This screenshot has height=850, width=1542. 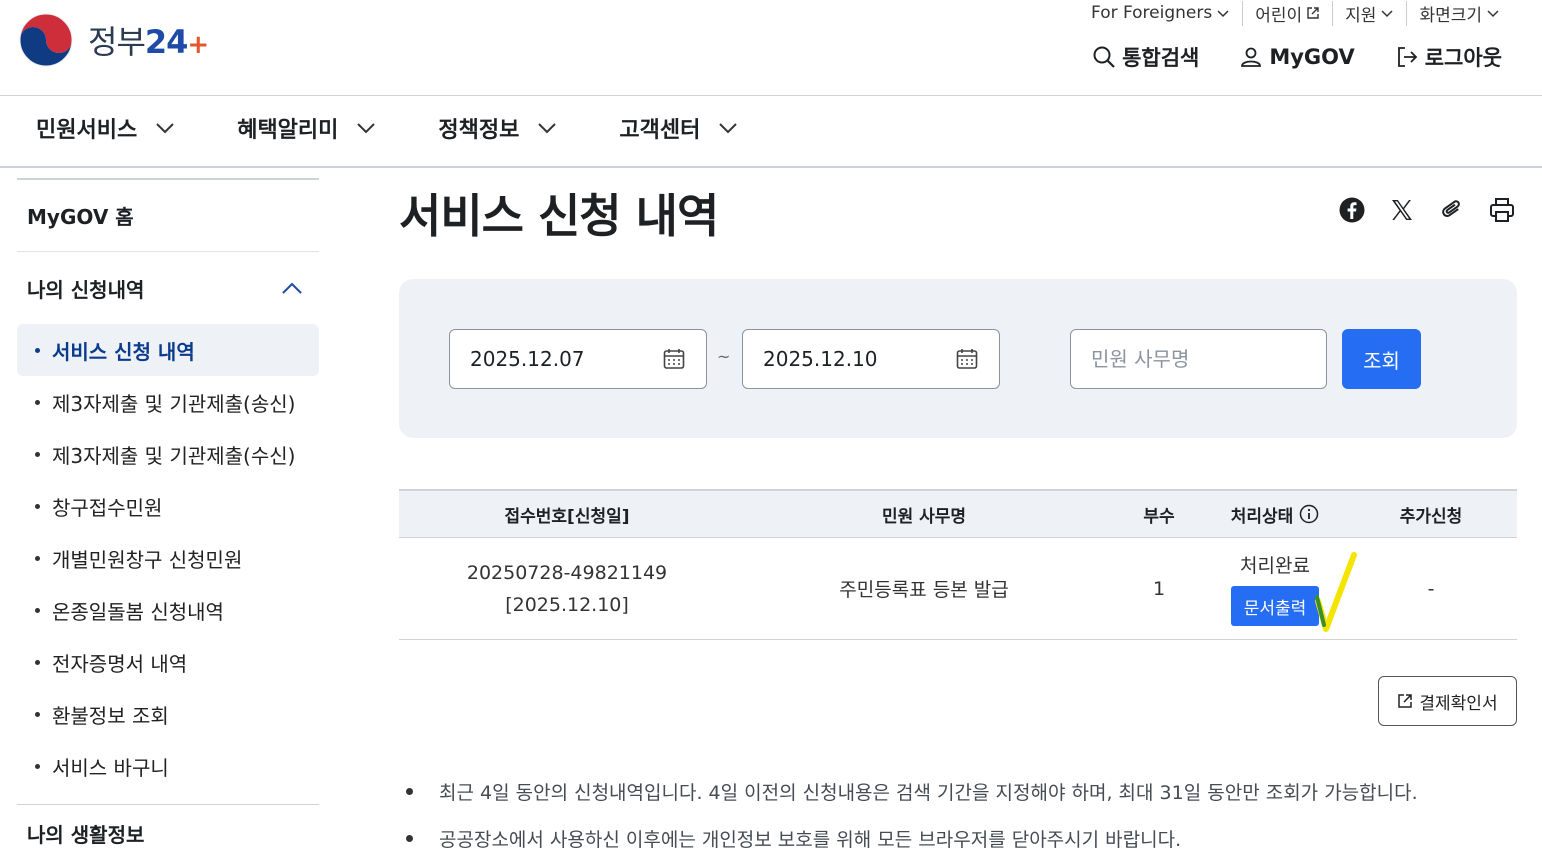 What do you see at coordinates (107, 507) in the screenshot?
I see `sidebar-item-label: 창구접수민원` at bounding box center [107, 507].